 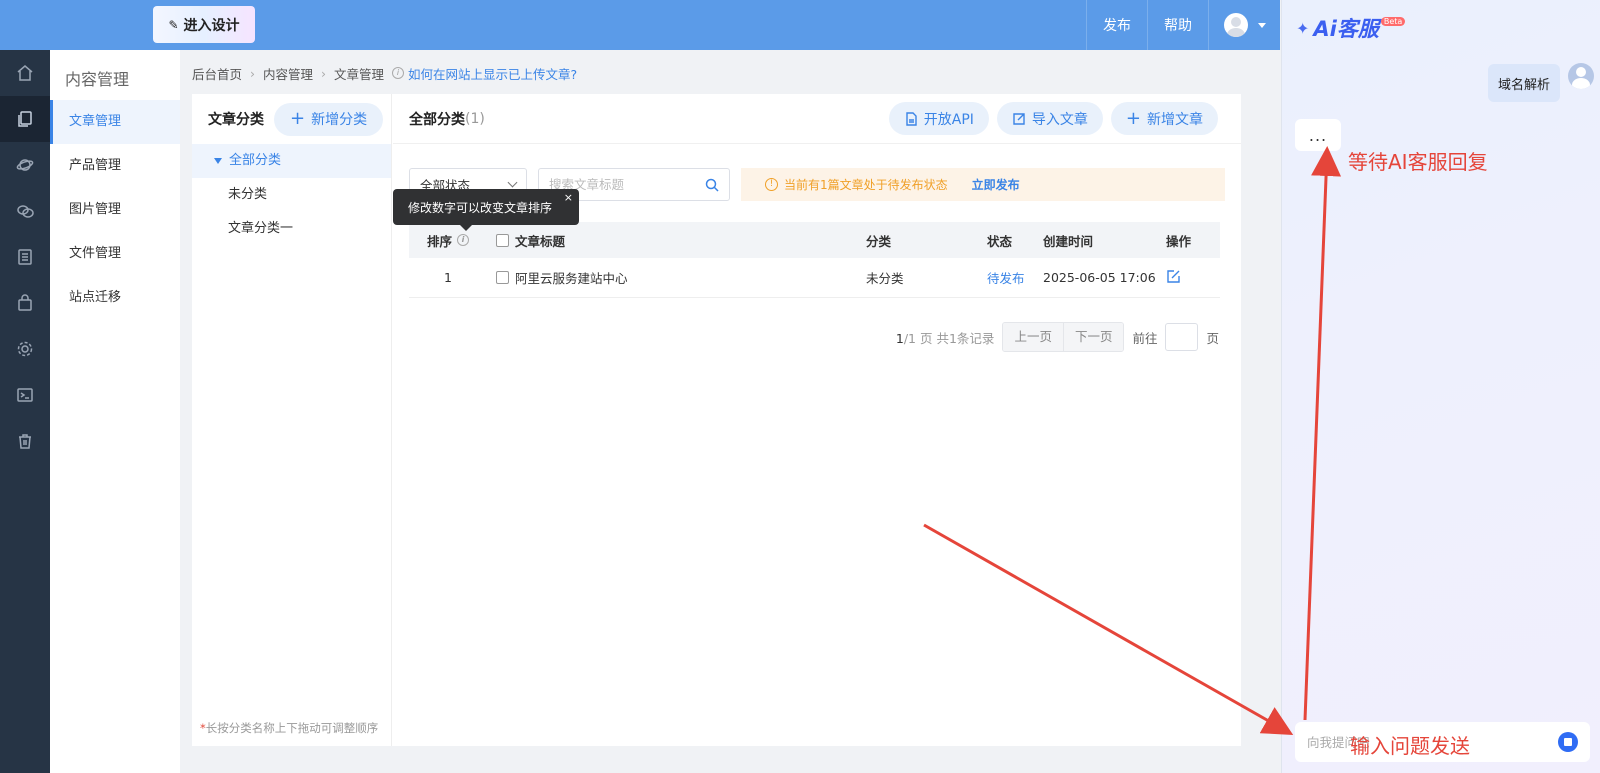 What do you see at coordinates (292, 728) in the screenshot?
I see `category-tip-text: 长按分类名称上下拖动可调整顺序` at bounding box center [292, 728].